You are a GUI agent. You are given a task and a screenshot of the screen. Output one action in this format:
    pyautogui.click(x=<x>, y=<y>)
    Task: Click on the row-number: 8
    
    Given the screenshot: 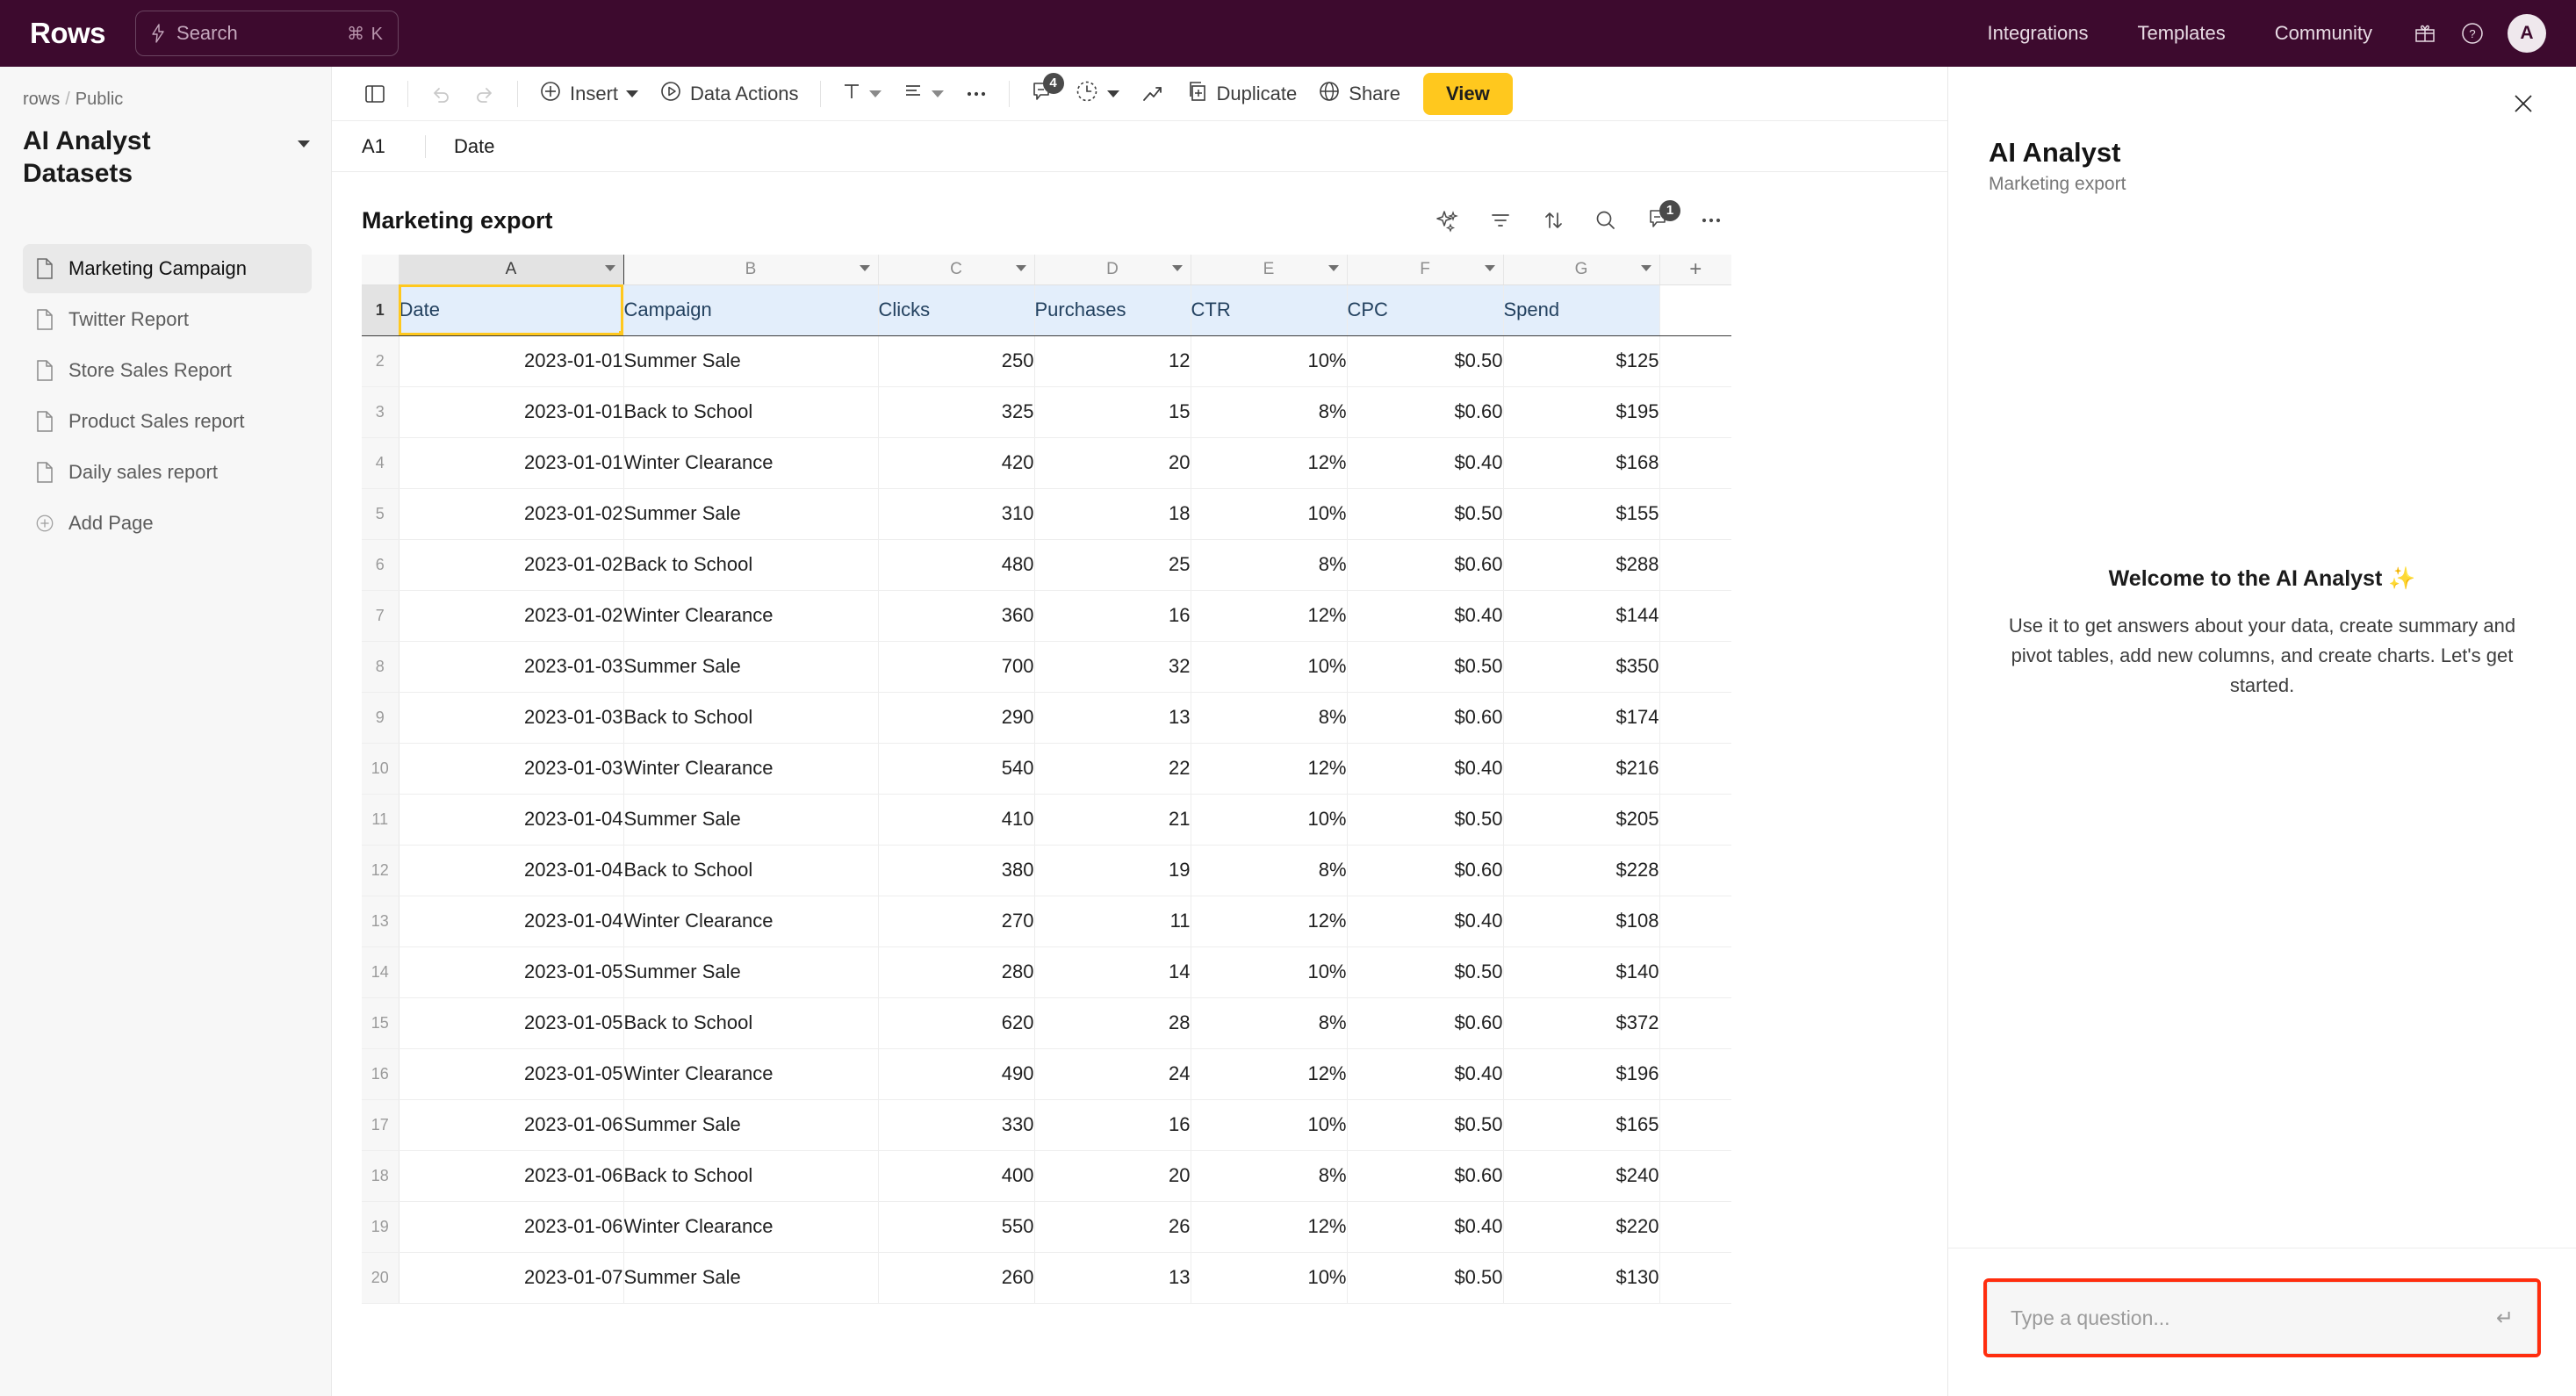 What is the action you would take?
    pyautogui.click(x=380, y=667)
    